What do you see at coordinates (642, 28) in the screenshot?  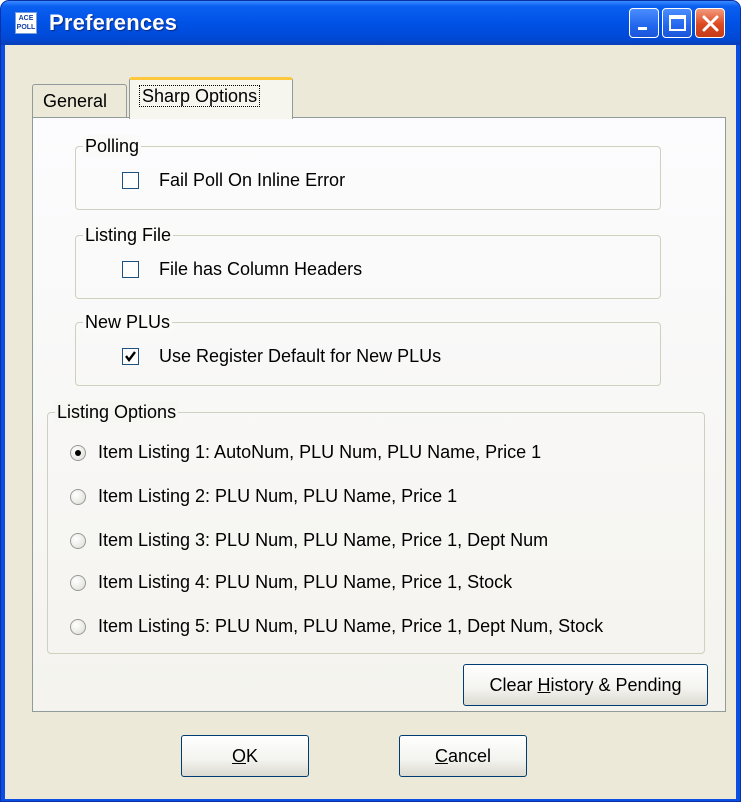 I see `minimize-icon` at bounding box center [642, 28].